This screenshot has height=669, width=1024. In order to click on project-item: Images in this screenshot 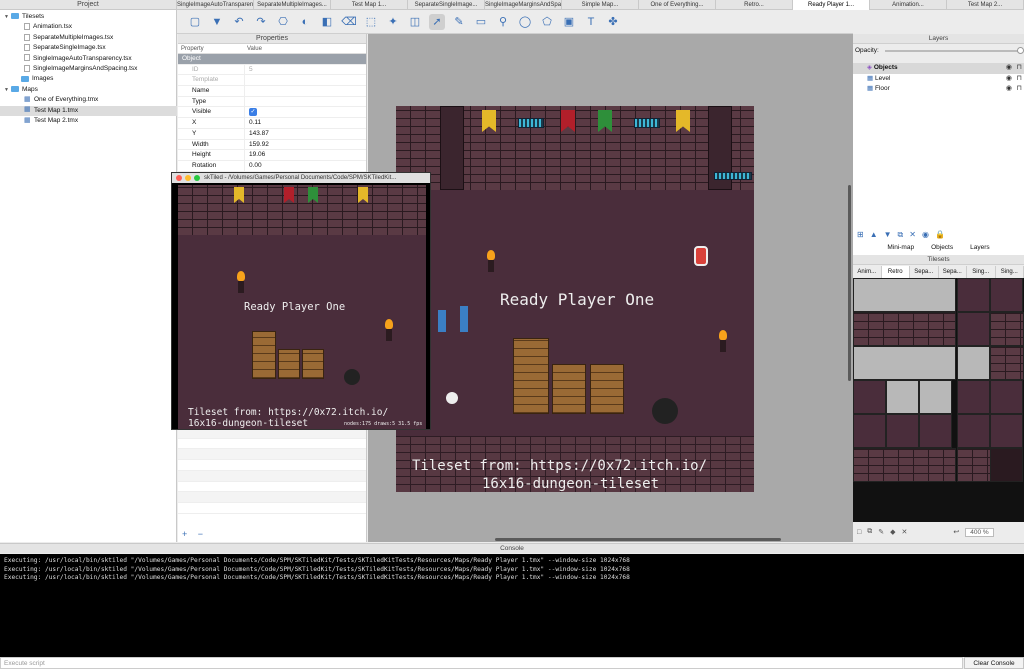, I will do `click(88, 79)`.